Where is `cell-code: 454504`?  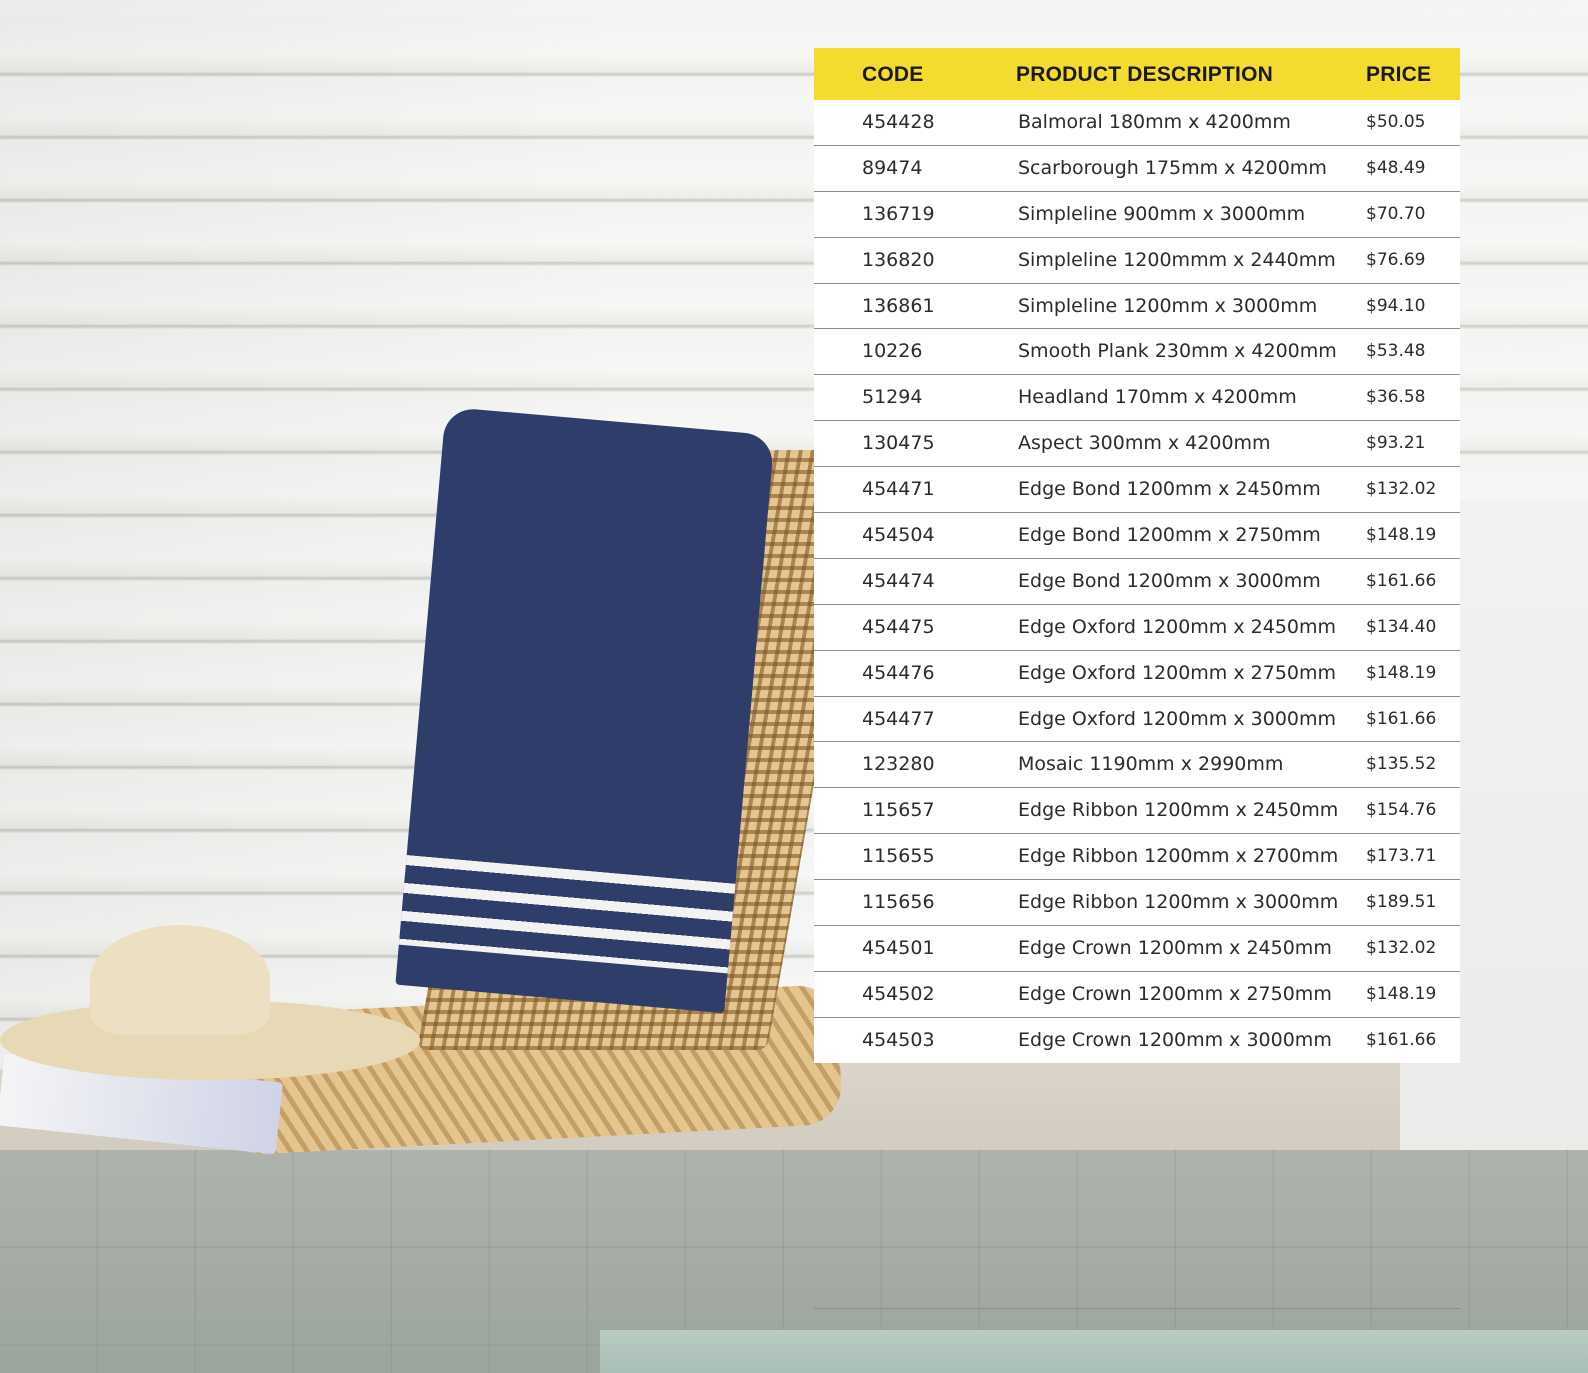
cell-code: 454504 is located at coordinates (898, 535).